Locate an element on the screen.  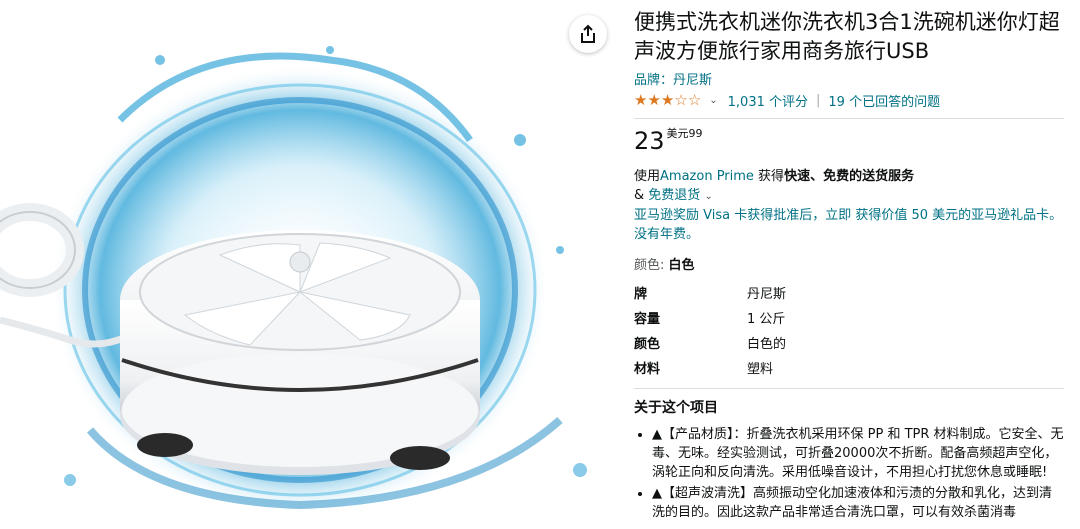
prime-bold: 快速、免费的送货服务 is located at coordinates (849, 176).